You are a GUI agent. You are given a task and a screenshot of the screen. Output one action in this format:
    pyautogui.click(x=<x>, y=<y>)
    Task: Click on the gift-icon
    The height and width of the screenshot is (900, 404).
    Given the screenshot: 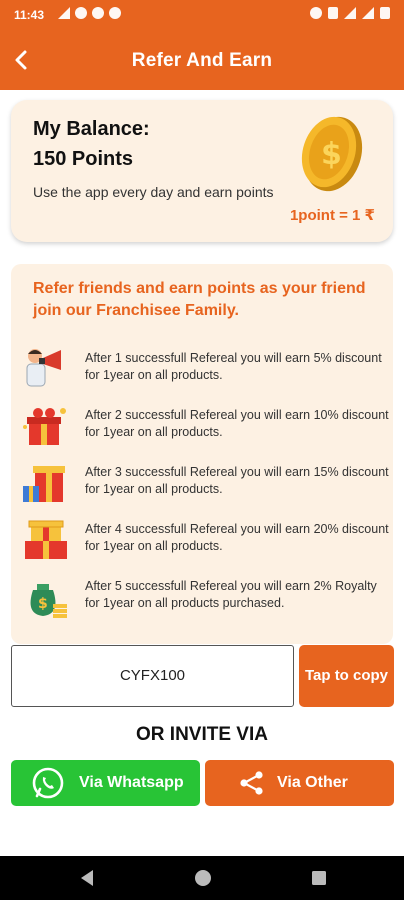 What is the action you would take?
    pyautogui.click(x=44, y=426)
    